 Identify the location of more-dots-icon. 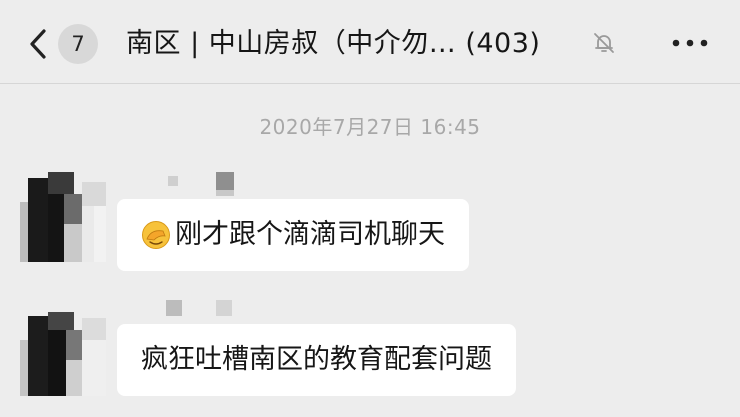
(690, 43).